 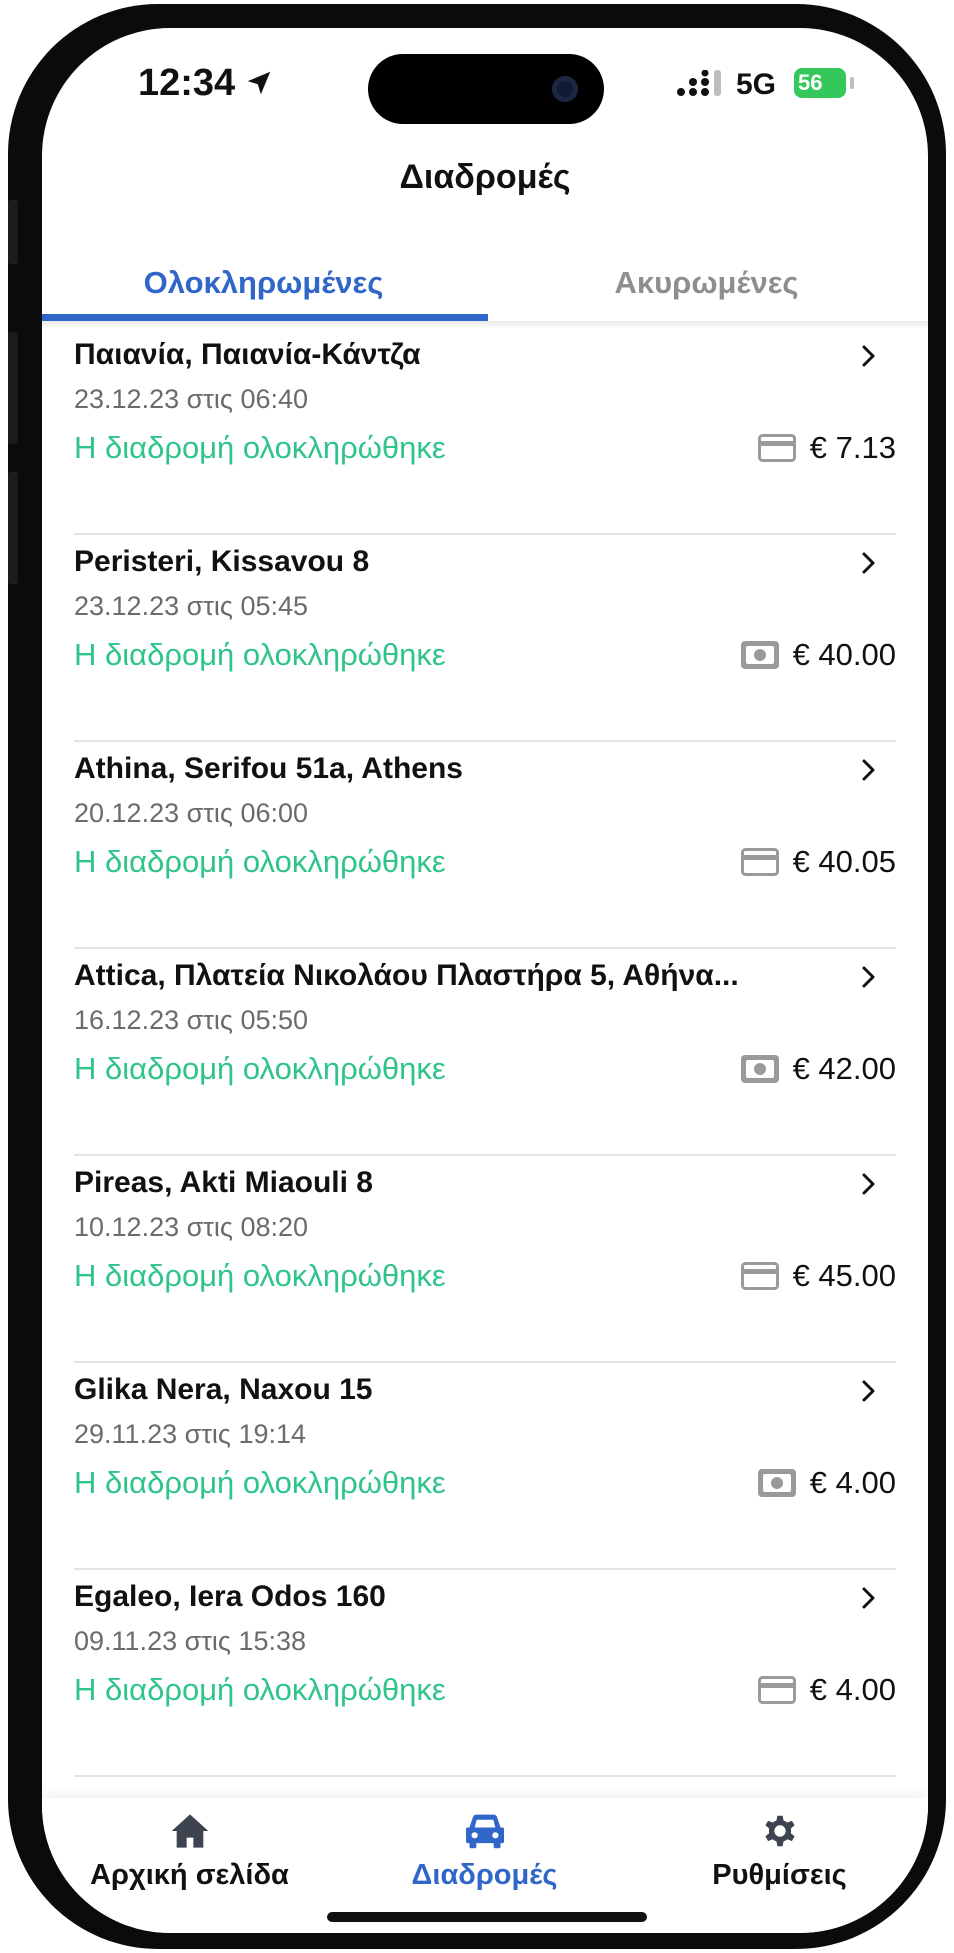 What do you see at coordinates (191, 1227) in the screenshot?
I see `trip-date: 10.12.23 στις 08:20` at bounding box center [191, 1227].